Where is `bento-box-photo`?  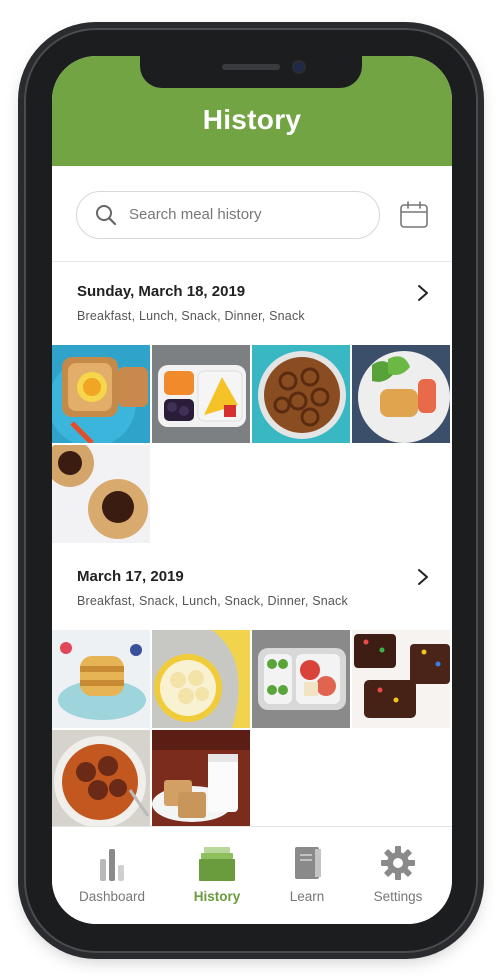 bento-box-photo is located at coordinates (301, 679).